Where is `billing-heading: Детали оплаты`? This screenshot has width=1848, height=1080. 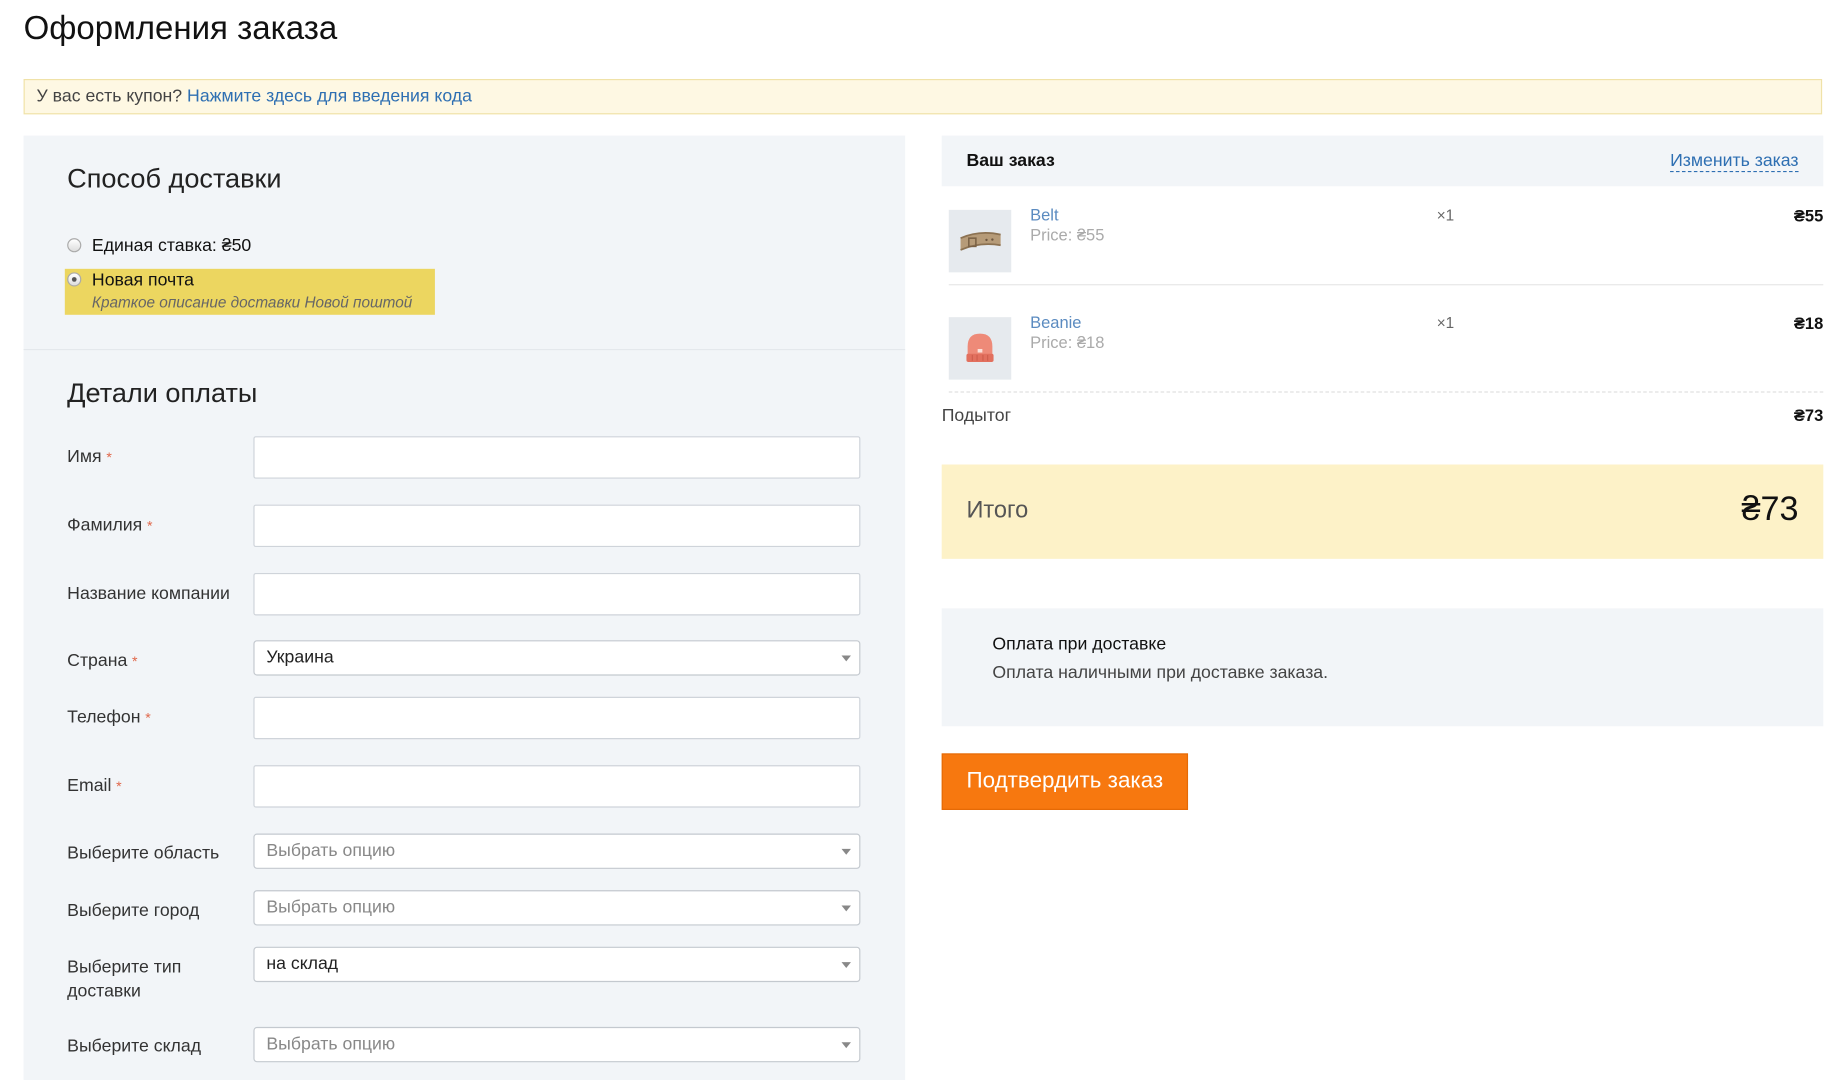 billing-heading: Детали оплаты is located at coordinates (162, 392).